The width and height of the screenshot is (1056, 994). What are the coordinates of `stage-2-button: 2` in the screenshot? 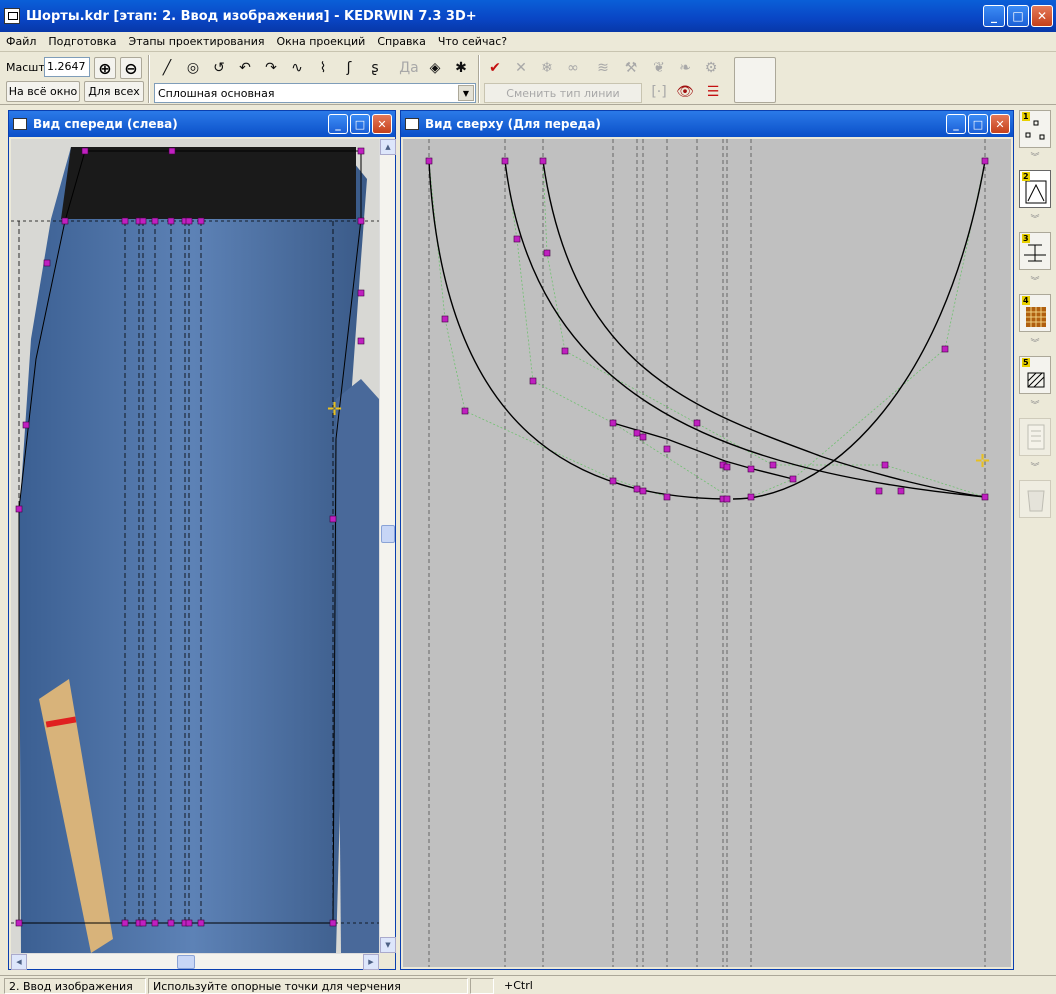 It's located at (1035, 189).